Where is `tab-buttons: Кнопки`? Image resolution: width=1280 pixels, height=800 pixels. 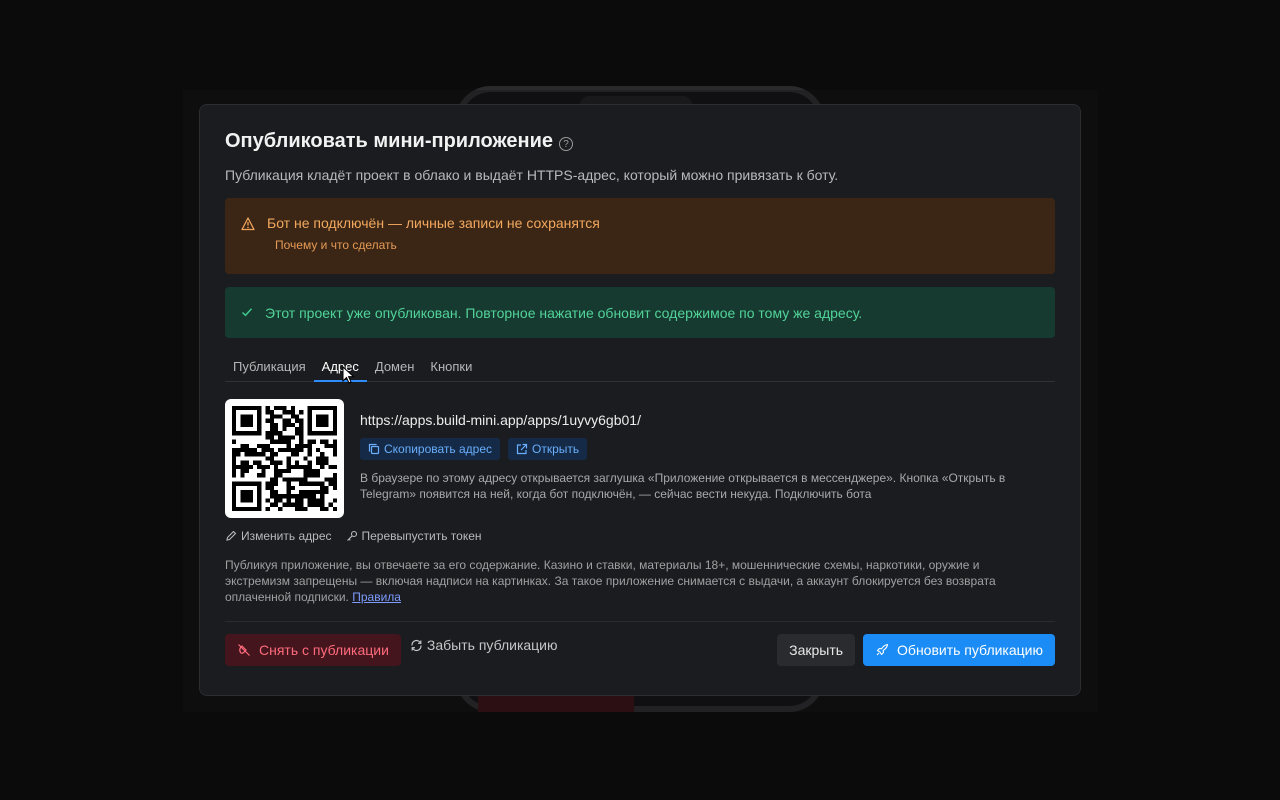 tab-buttons: Кнопки is located at coordinates (451, 367).